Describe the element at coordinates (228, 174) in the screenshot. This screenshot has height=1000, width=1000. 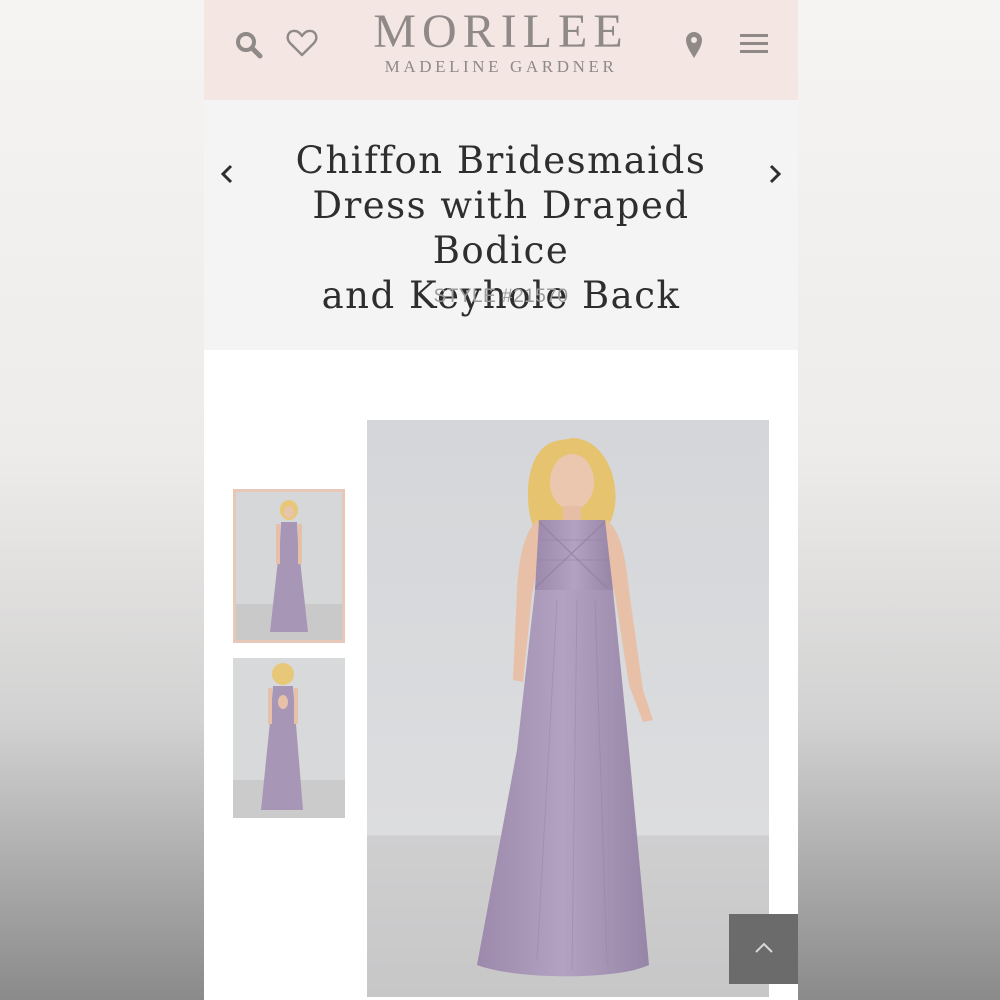
I see `chevron-left-icon` at that location.